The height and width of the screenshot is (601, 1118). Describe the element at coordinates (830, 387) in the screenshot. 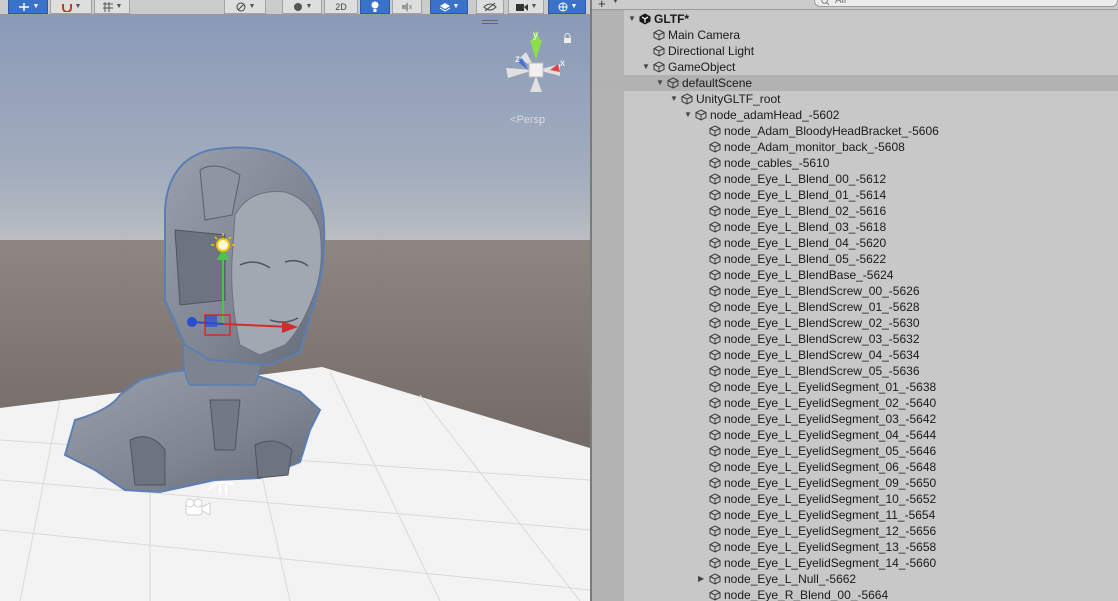

I see `hierarchy-row-label: node_Eye_L_EyelidSegment_01_-5638` at that location.